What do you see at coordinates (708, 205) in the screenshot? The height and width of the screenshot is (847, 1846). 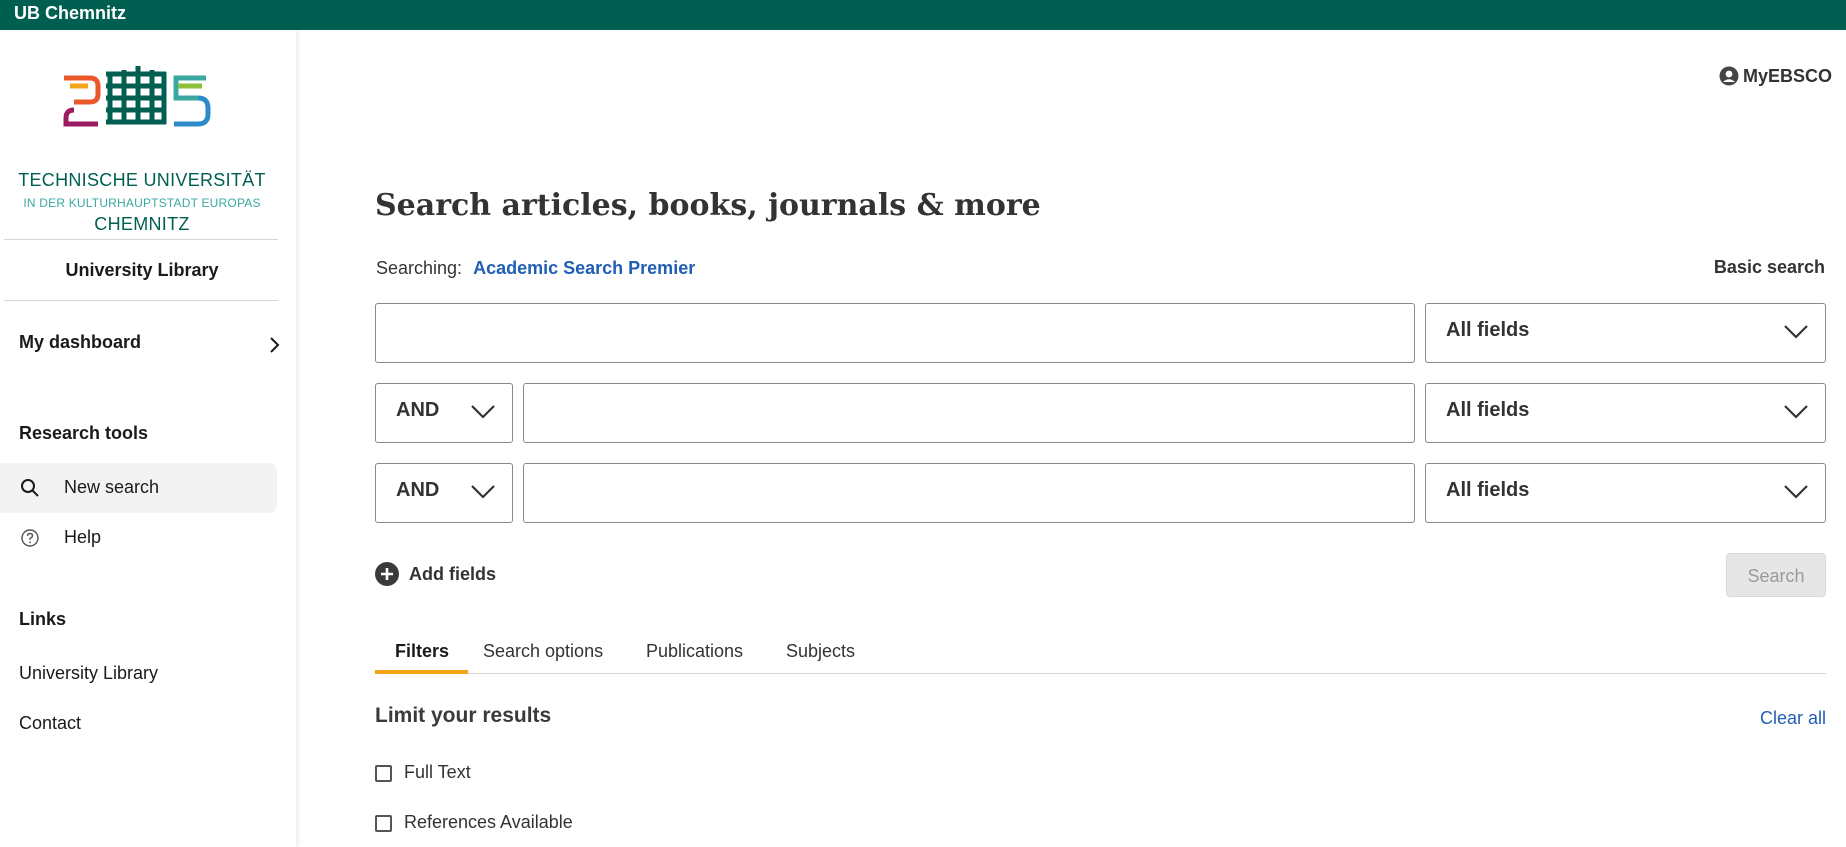 I see `page-title: Search articles, books, journals & more` at bounding box center [708, 205].